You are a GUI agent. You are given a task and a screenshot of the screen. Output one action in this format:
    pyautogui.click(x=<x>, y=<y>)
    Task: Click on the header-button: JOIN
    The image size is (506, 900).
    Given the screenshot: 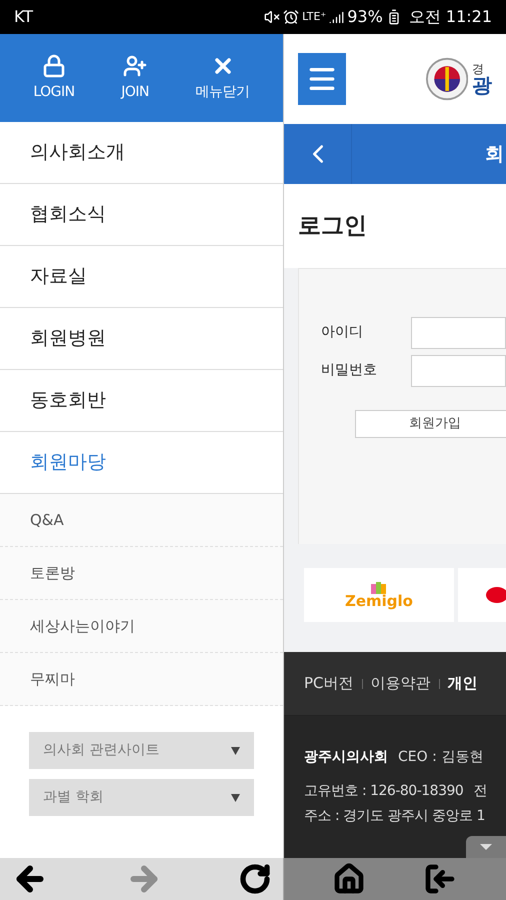 What is the action you would take?
    pyautogui.click(x=135, y=78)
    